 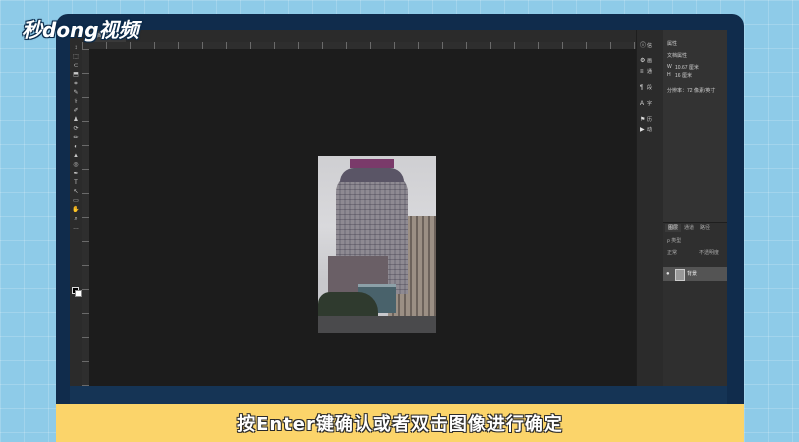 What do you see at coordinates (695, 304) in the screenshot?
I see `layers-panel: 图层 通道 路径 ρ 类型 正常 不透明度 ● 背景` at bounding box center [695, 304].